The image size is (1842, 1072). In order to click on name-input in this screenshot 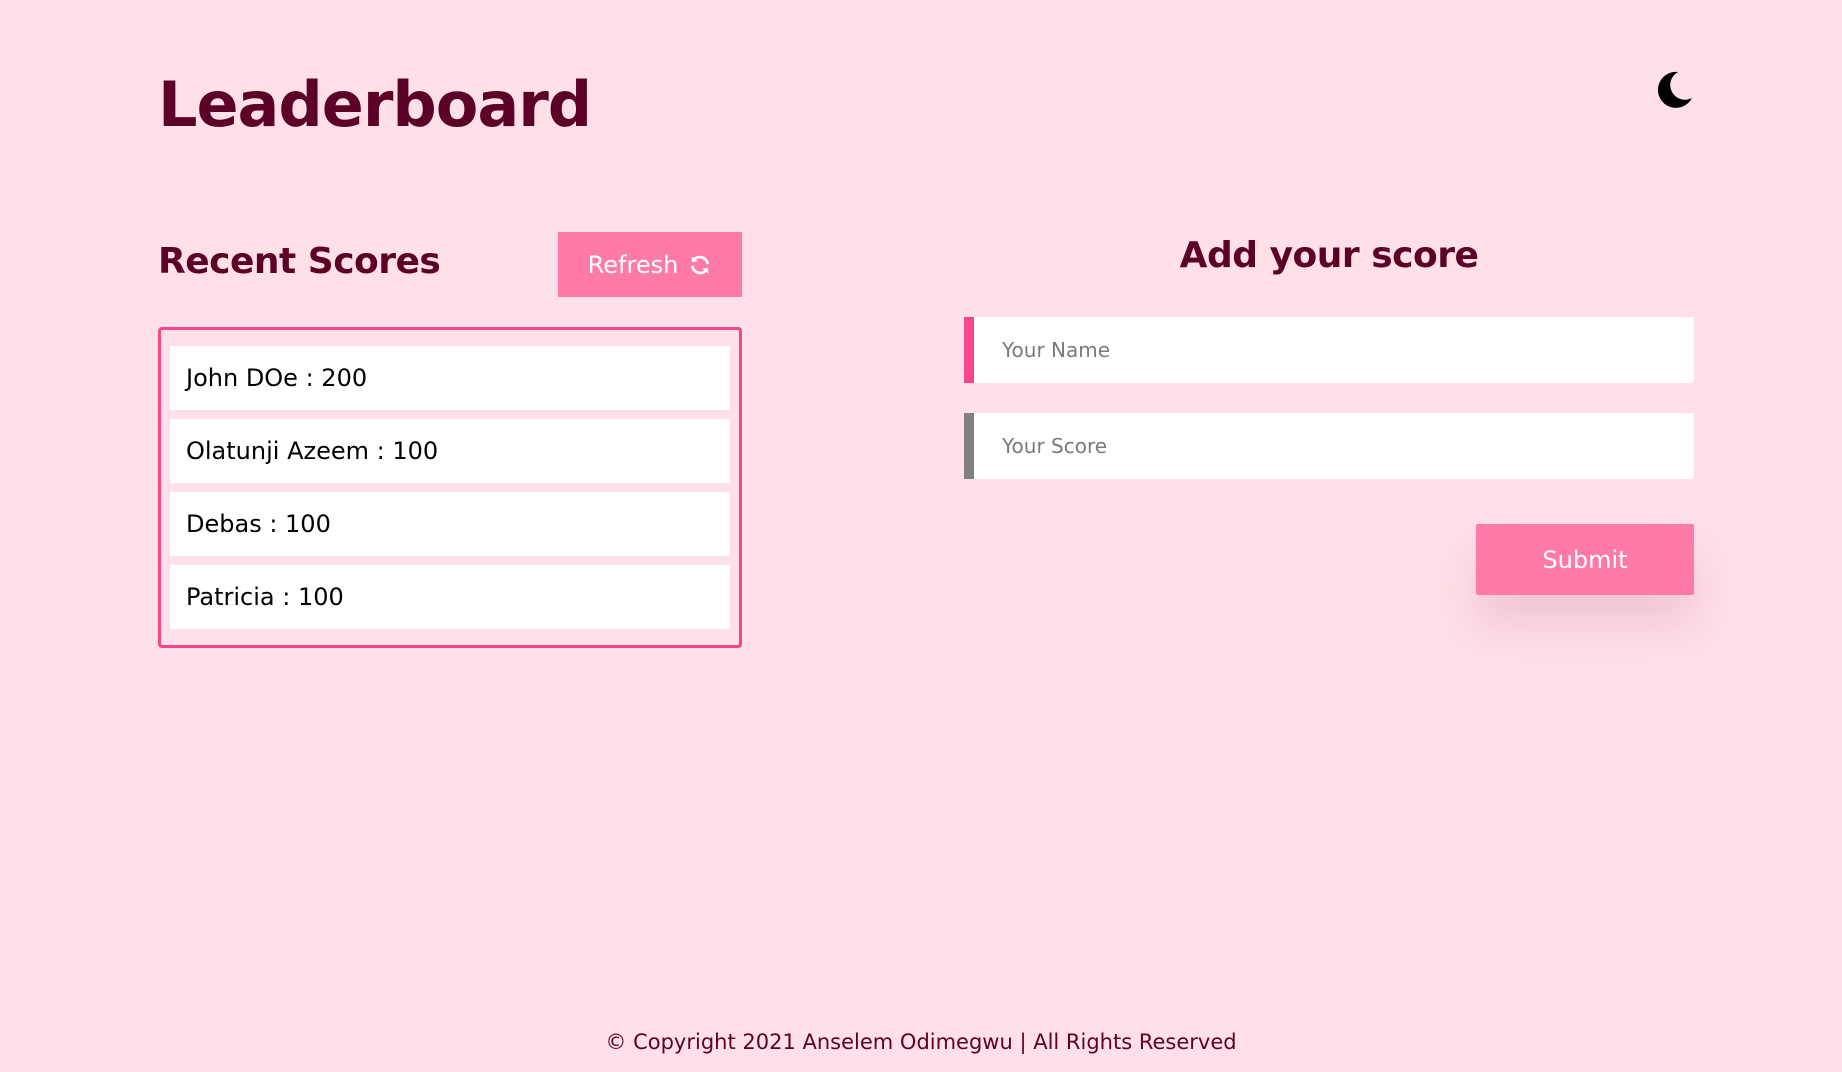, I will do `click(1329, 350)`.